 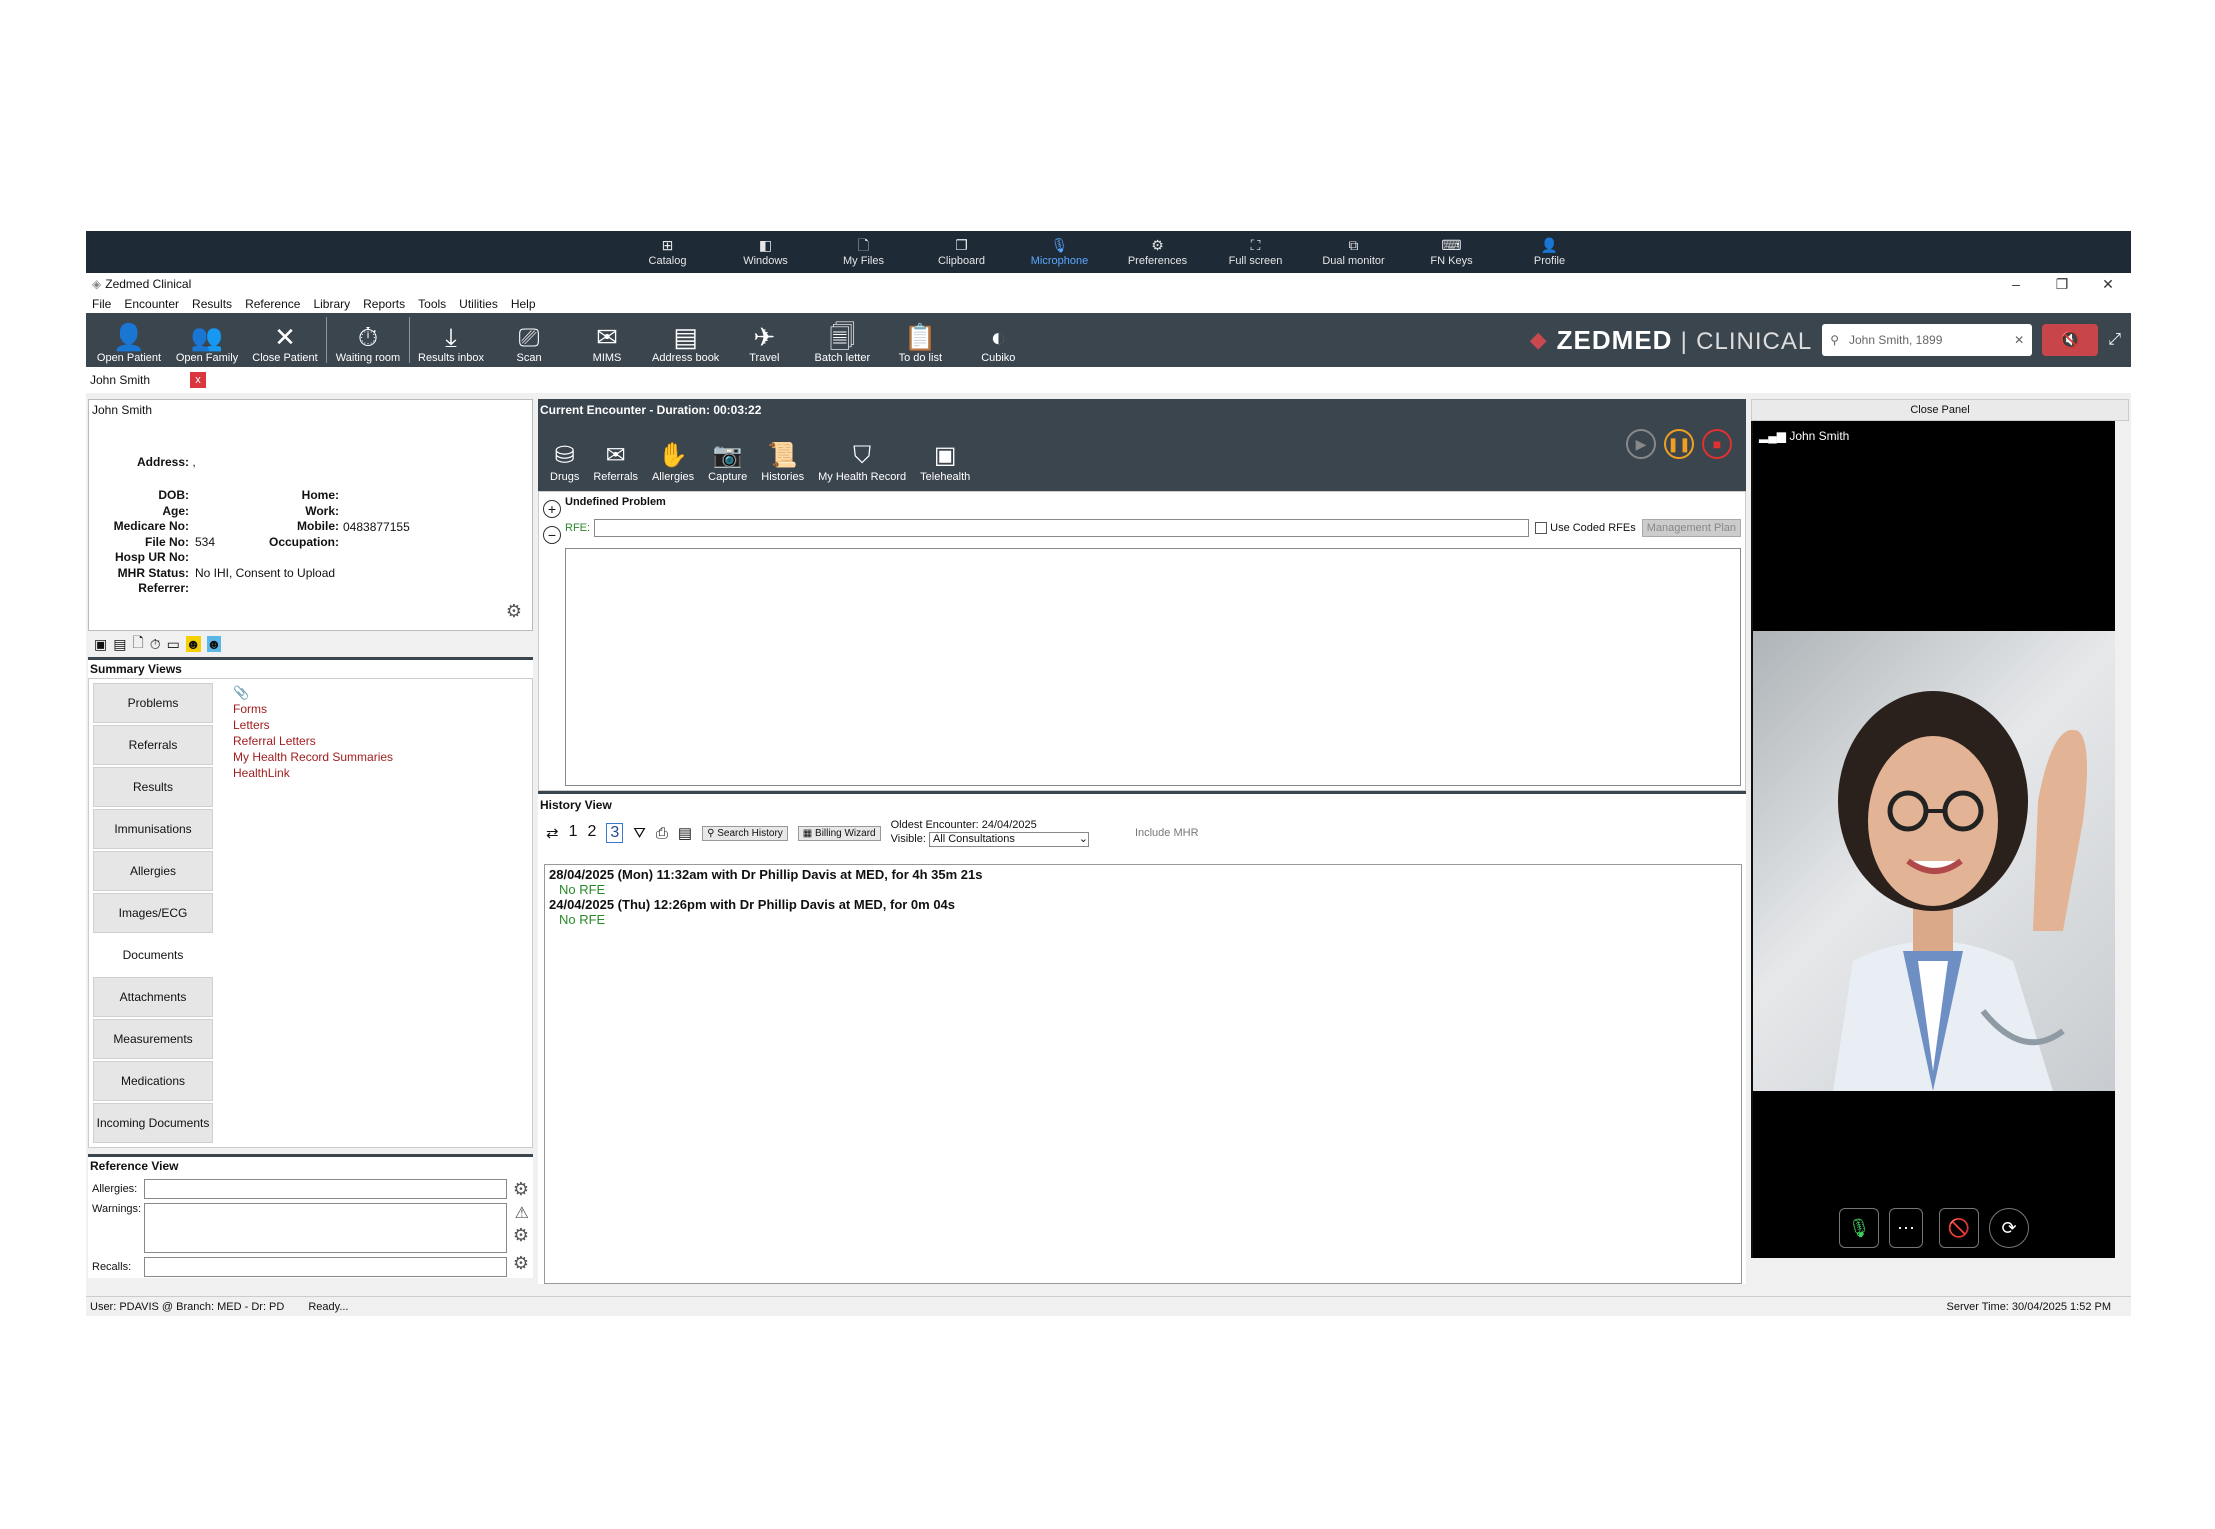 What do you see at coordinates (313, 773) in the screenshot?
I see `document-link-healthlink: HealthLink` at bounding box center [313, 773].